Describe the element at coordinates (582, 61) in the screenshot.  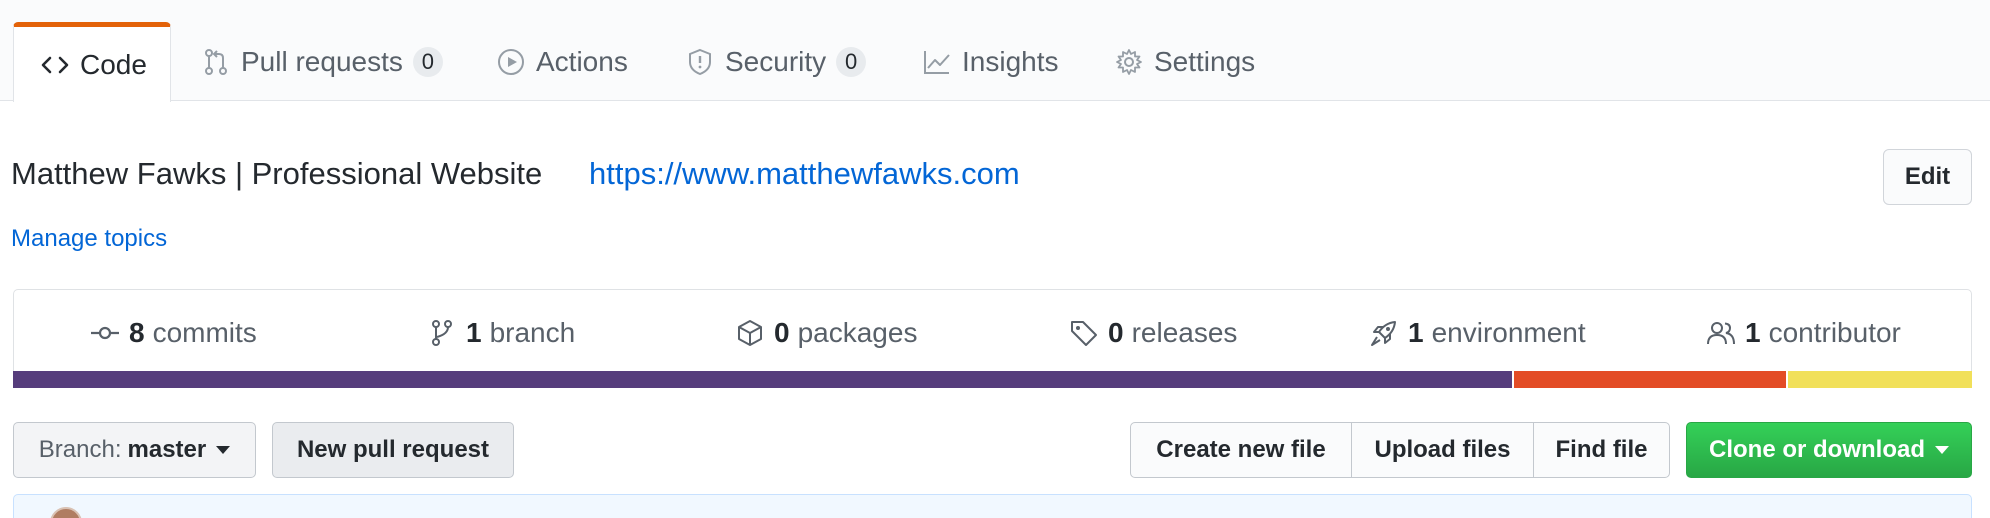
I see `tab-actions-label: Actions` at that location.